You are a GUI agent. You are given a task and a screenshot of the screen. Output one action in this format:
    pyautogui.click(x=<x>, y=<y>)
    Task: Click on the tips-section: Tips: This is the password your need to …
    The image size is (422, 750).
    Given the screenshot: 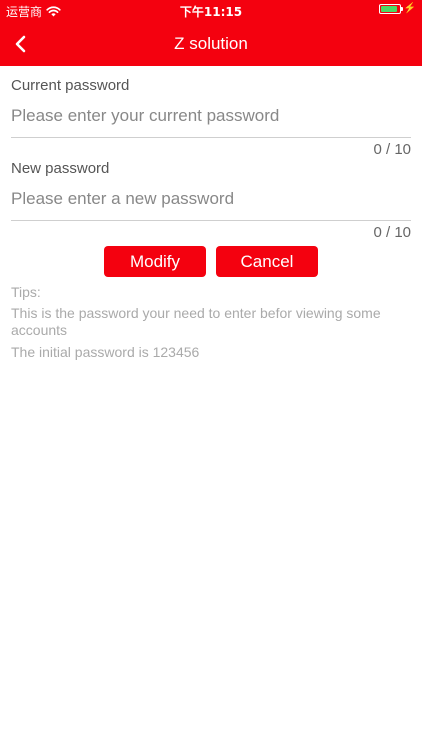 What is the action you would take?
    pyautogui.click(x=211, y=325)
    